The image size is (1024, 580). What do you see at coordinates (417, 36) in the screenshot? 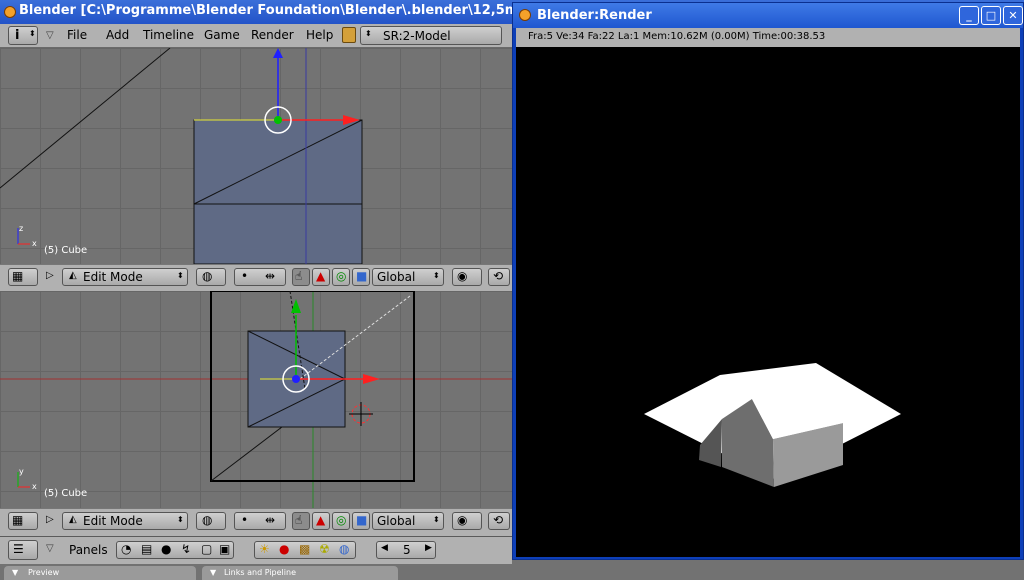
I see `scene-selector-value: SR:2-Model` at bounding box center [417, 36].